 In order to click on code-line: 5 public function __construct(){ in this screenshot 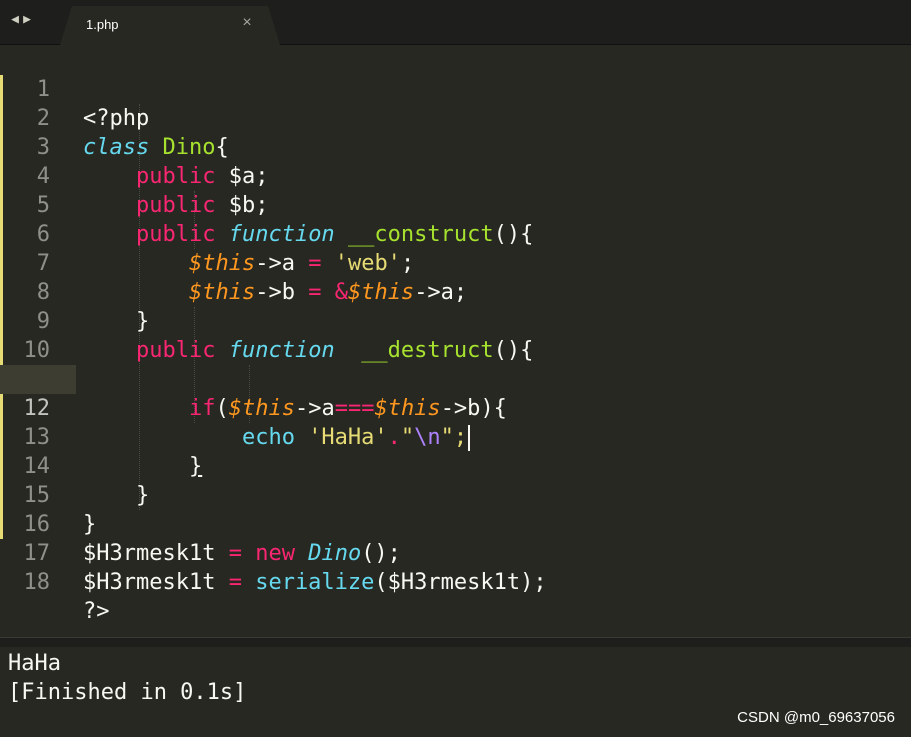, I will do `click(455, 204)`.